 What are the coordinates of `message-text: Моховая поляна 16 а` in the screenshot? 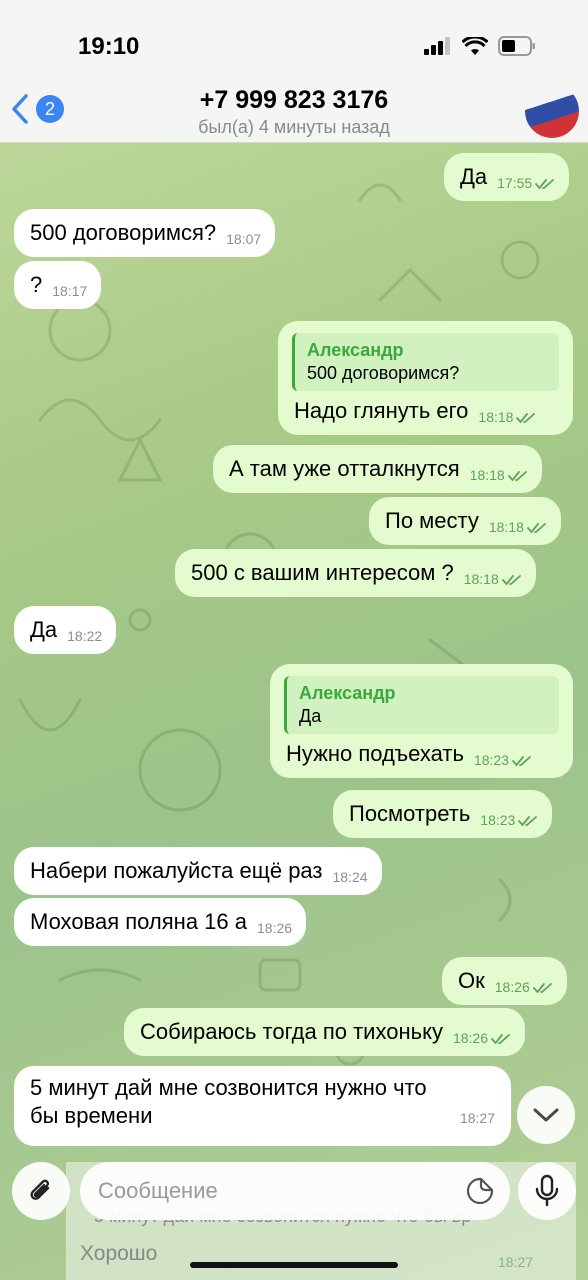 It's located at (138, 921).